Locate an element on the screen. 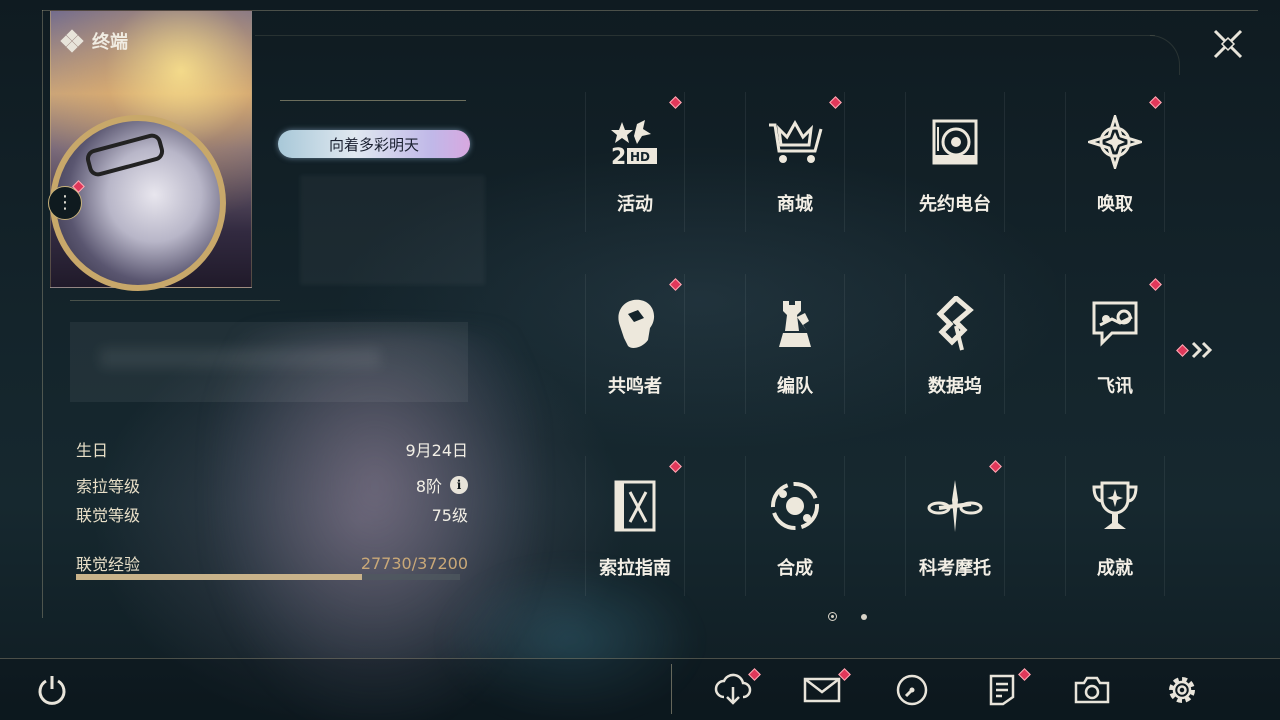 The width and height of the screenshot is (1280, 720). stat-row-union-exp: 联觉经验 27730/37200 is located at coordinates (272, 563).